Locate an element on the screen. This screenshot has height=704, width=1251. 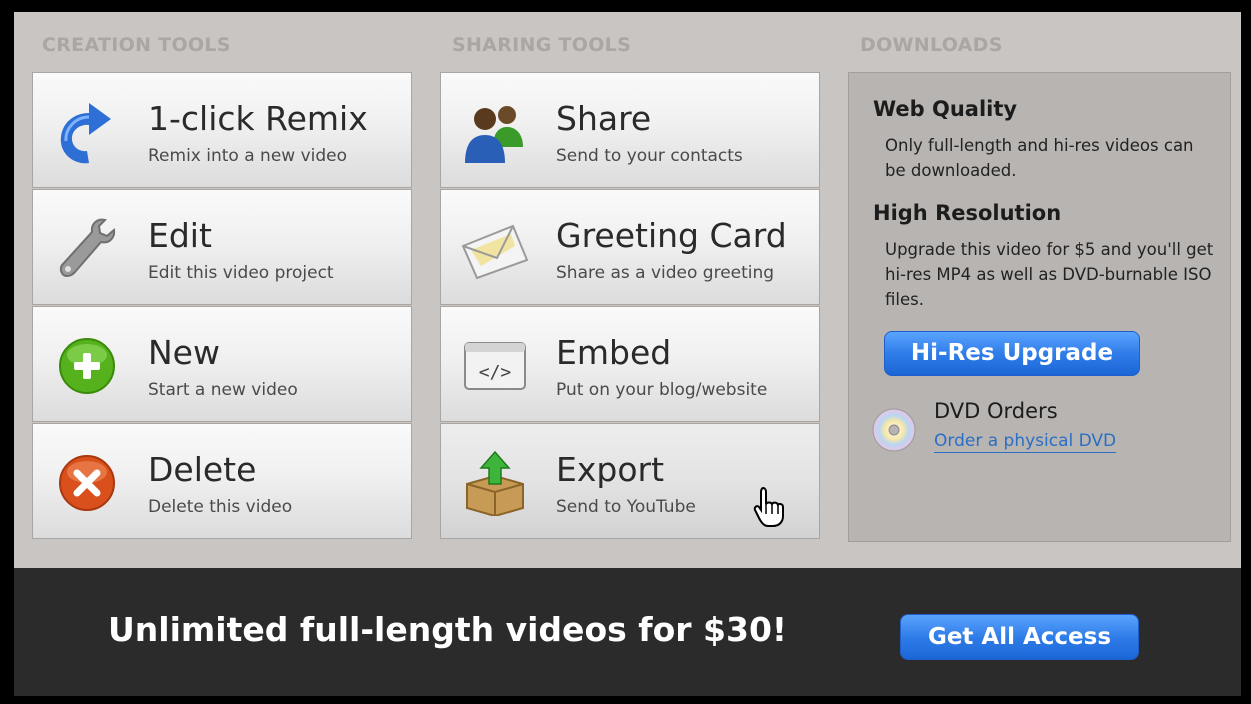
hi-res-upgrade-button: Hi-Res Upgrade is located at coordinates (1012, 353).